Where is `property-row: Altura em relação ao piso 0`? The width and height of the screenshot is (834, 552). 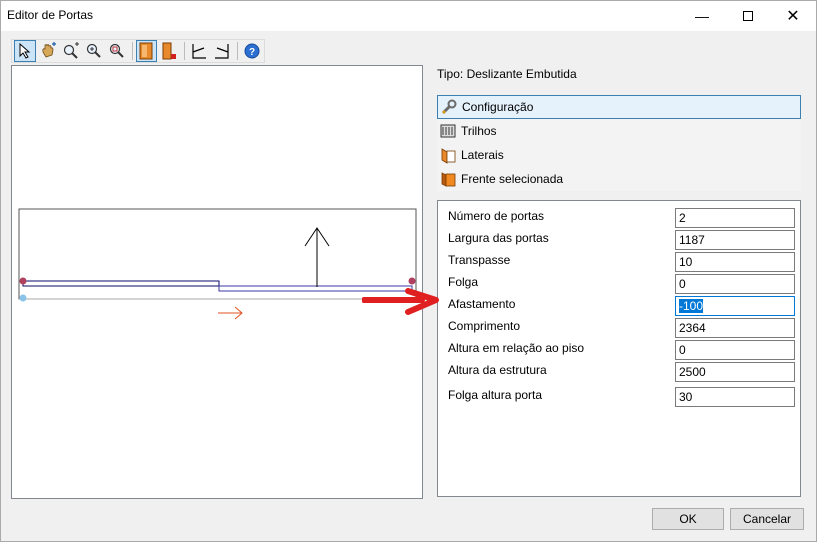
property-row: Altura em relação ao piso 0 is located at coordinates (619, 349).